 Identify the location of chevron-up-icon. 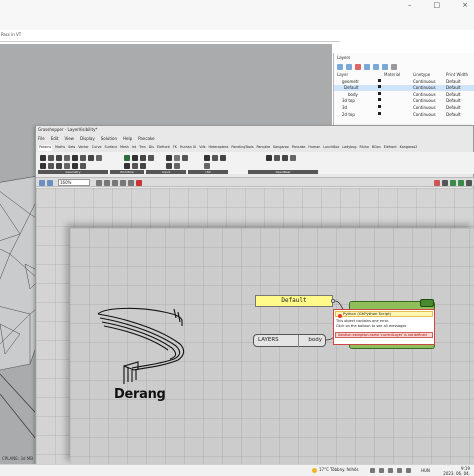
(372, 470).